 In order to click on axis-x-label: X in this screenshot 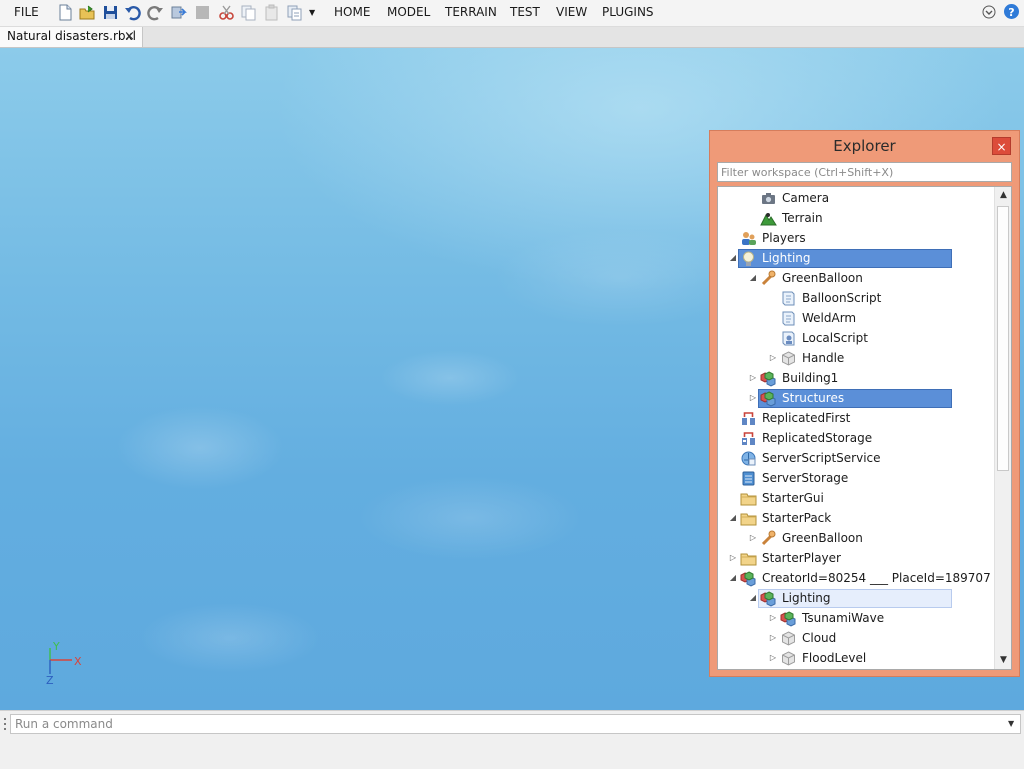, I will do `click(78, 661)`.